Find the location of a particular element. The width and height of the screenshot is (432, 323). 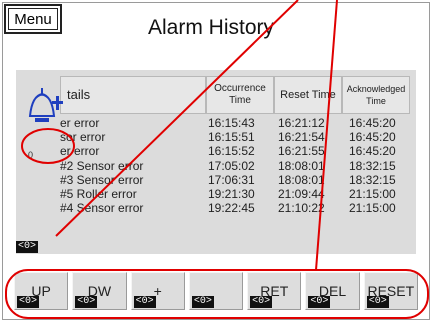

blank-button: <0> is located at coordinates (216, 291).